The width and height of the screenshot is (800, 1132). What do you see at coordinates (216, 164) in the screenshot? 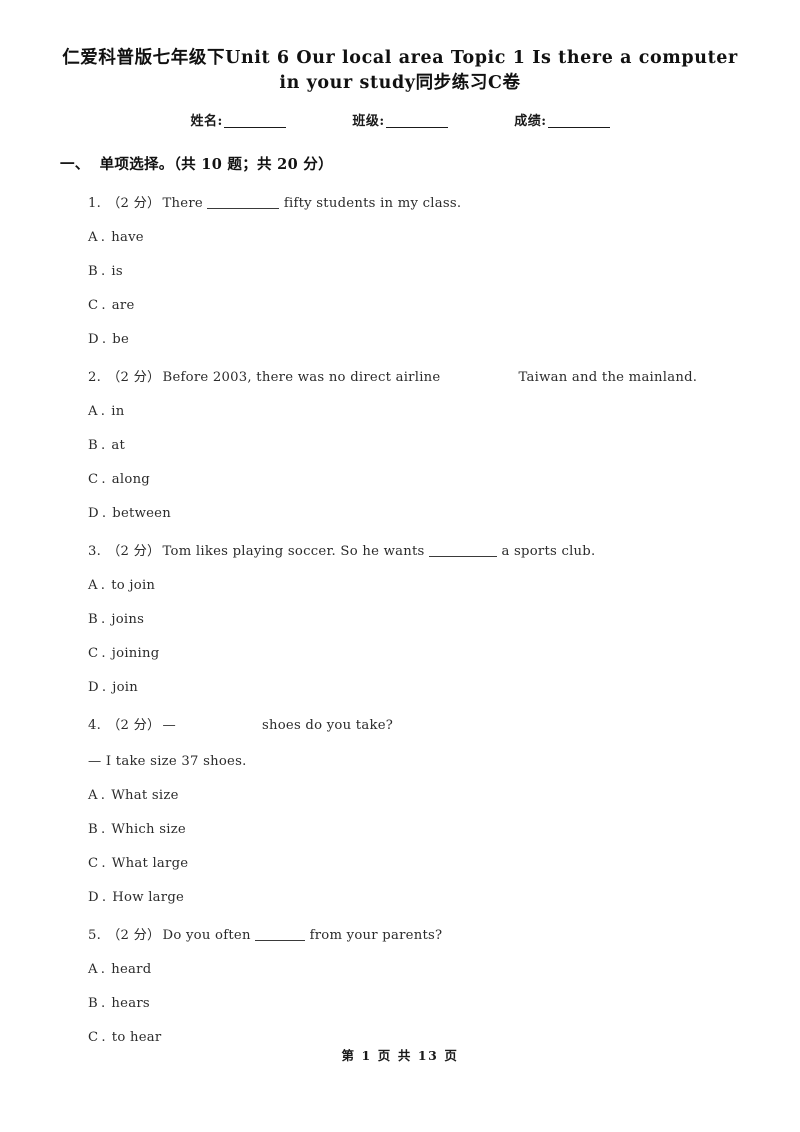
I see `section-title: 单项选择。（共 10 题；共 20 分）` at bounding box center [216, 164].